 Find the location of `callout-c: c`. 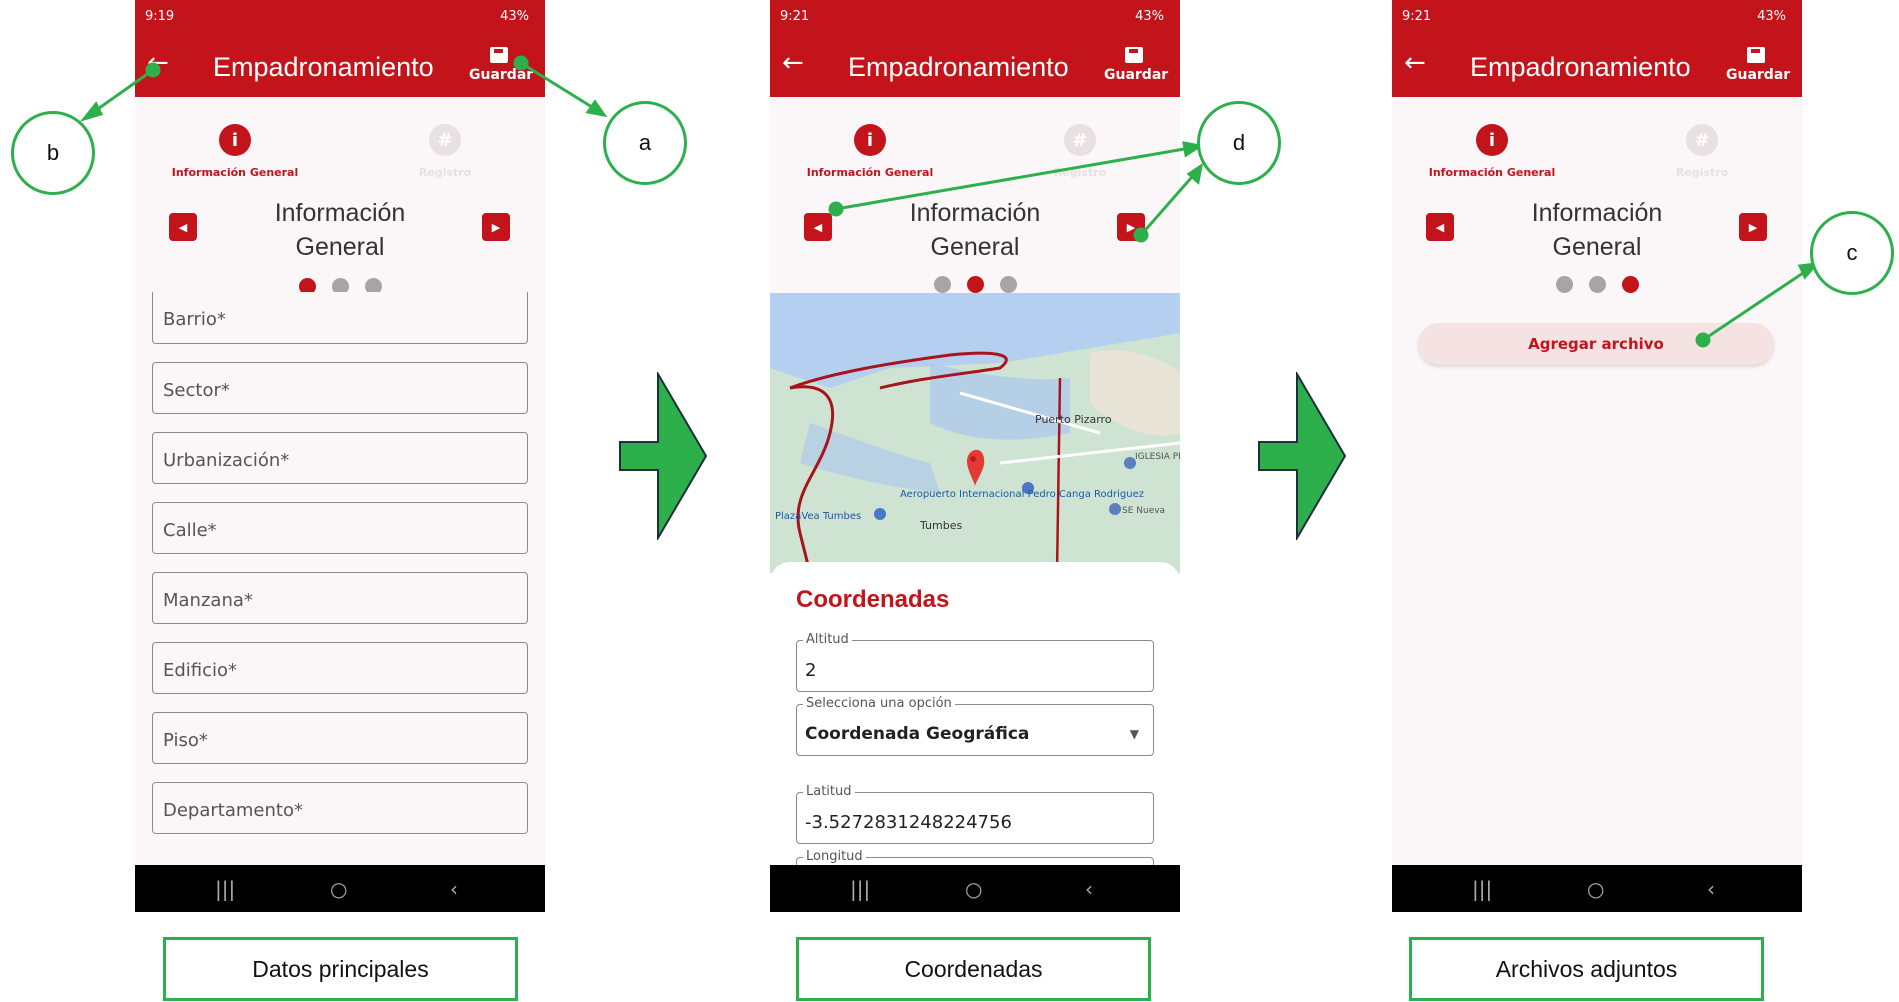

callout-c: c is located at coordinates (1852, 253).